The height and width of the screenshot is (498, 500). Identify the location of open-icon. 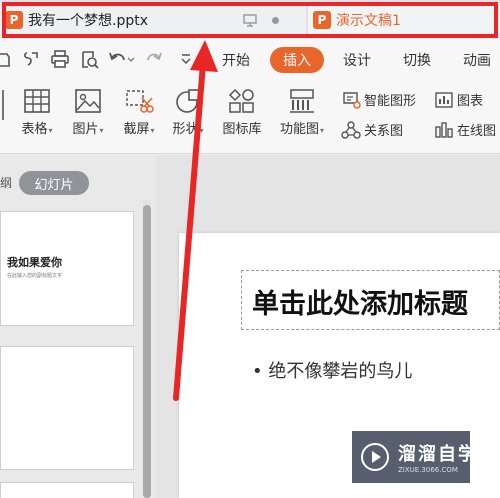
(5, 59).